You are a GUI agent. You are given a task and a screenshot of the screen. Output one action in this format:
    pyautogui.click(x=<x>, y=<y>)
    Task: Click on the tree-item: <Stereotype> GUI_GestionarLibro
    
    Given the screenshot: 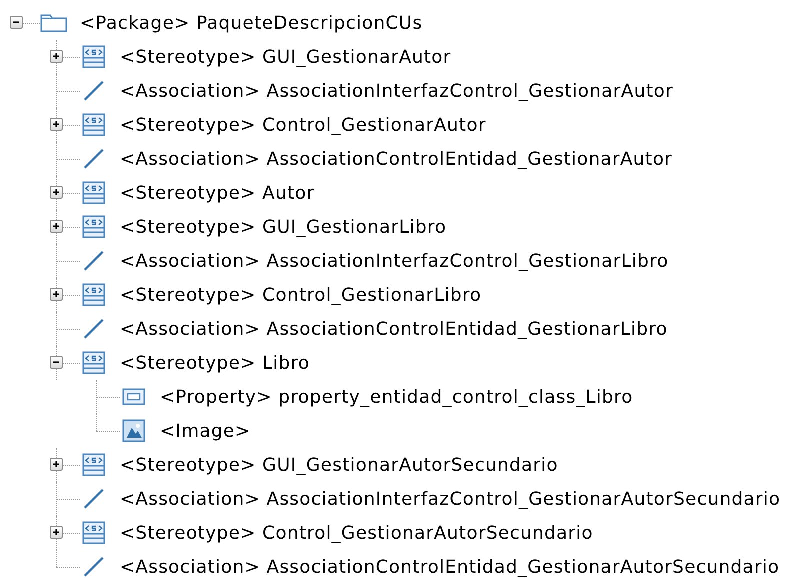 What is the action you would take?
    pyautogui.click(x=283, y=227)
    